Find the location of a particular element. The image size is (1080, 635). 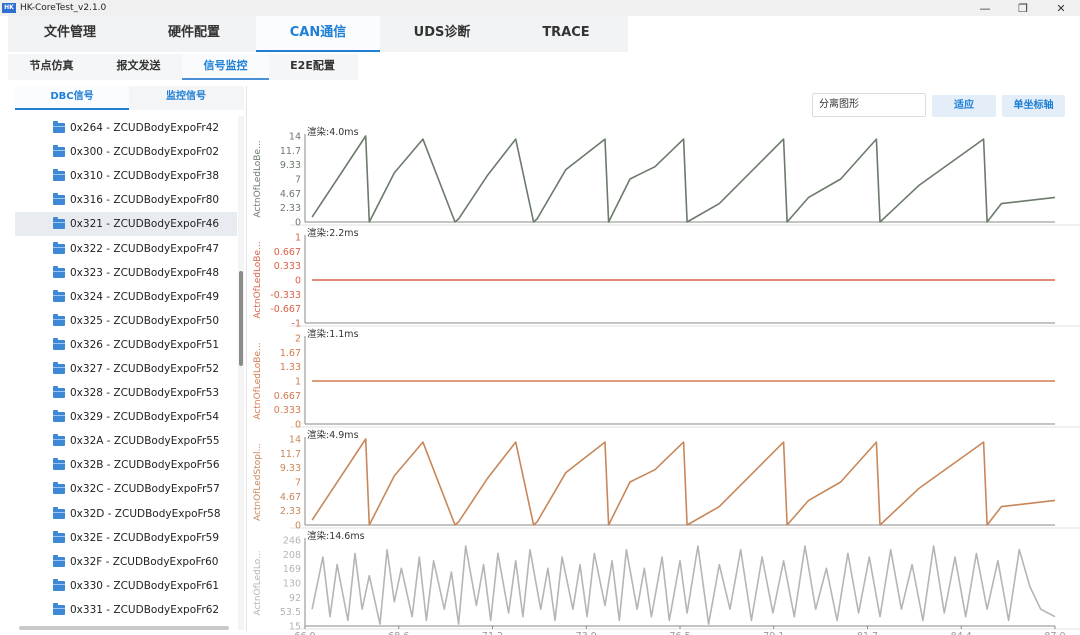

message-label: 0x321 - ZCUDBodyExpoFr46 is located at coordinates (145, 224).